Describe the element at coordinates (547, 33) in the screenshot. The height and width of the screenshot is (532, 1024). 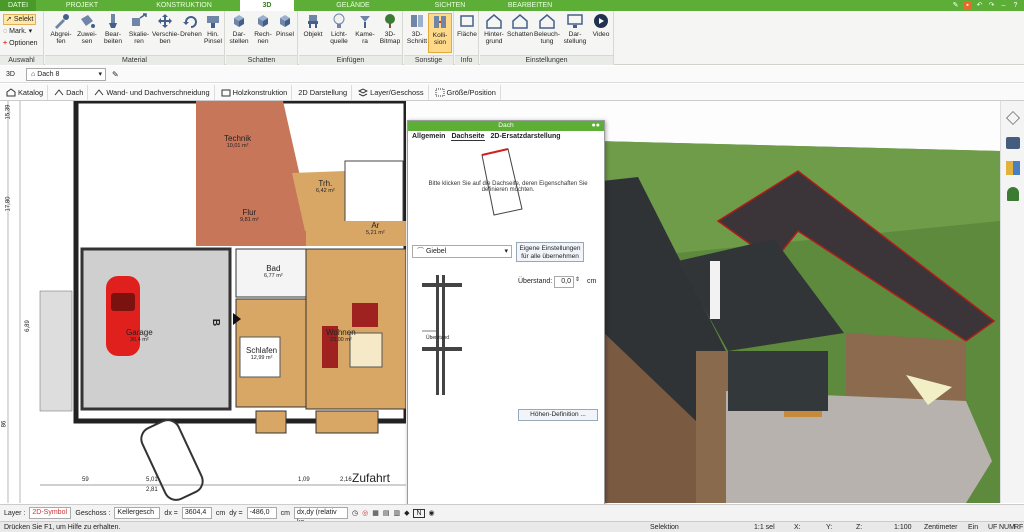
I see `lighting-button: Beleuch- tung` at that location.